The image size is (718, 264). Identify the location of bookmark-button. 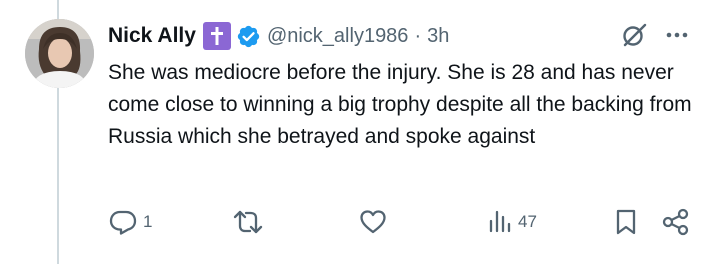
(626, 222).